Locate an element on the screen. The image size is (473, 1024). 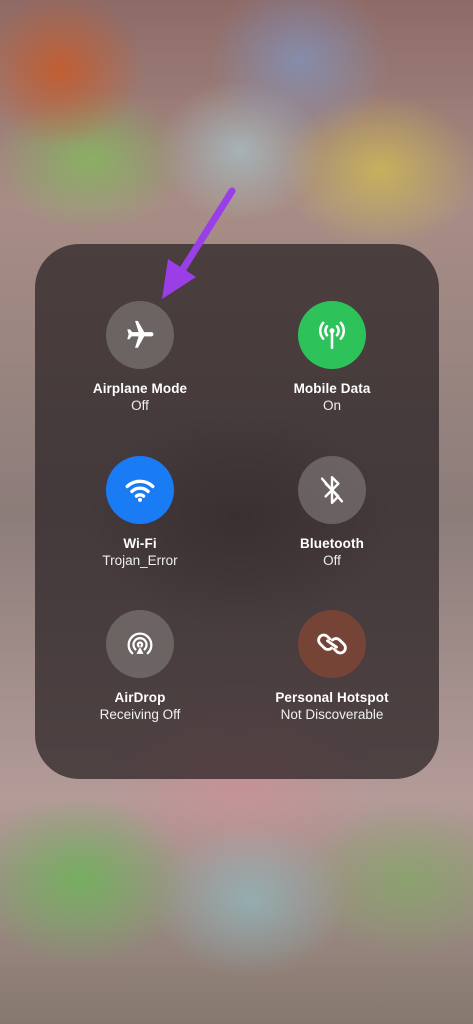
mobile-data-label: Mobile Data is located at coordinates (332, 388).